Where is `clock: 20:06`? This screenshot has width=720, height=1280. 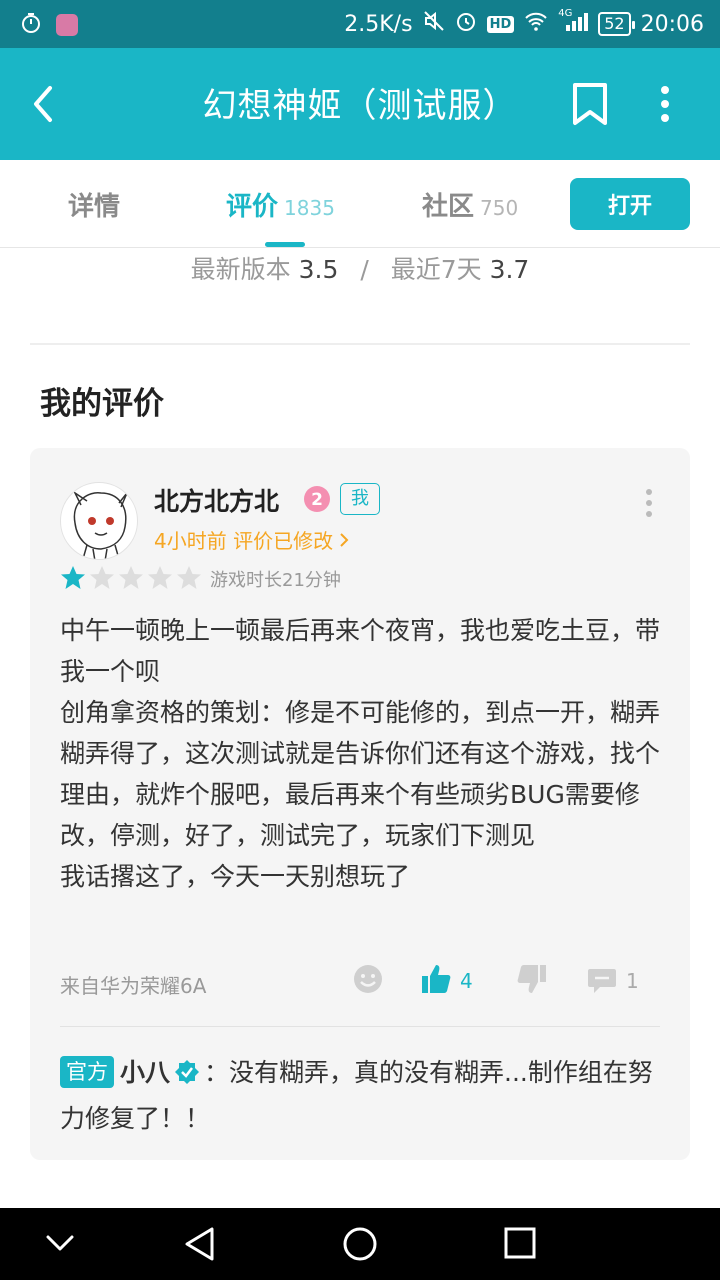 clock: 20:06 is located at coordinates (672, 24).